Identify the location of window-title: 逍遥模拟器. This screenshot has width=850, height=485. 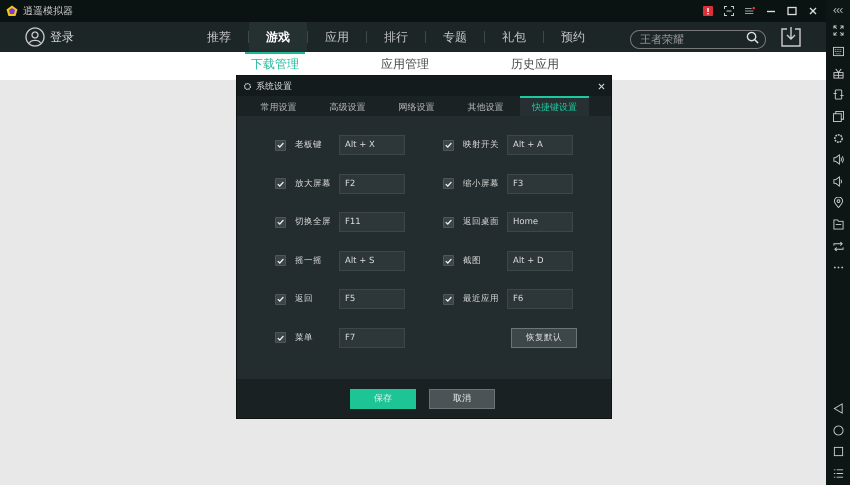
(48, 11).